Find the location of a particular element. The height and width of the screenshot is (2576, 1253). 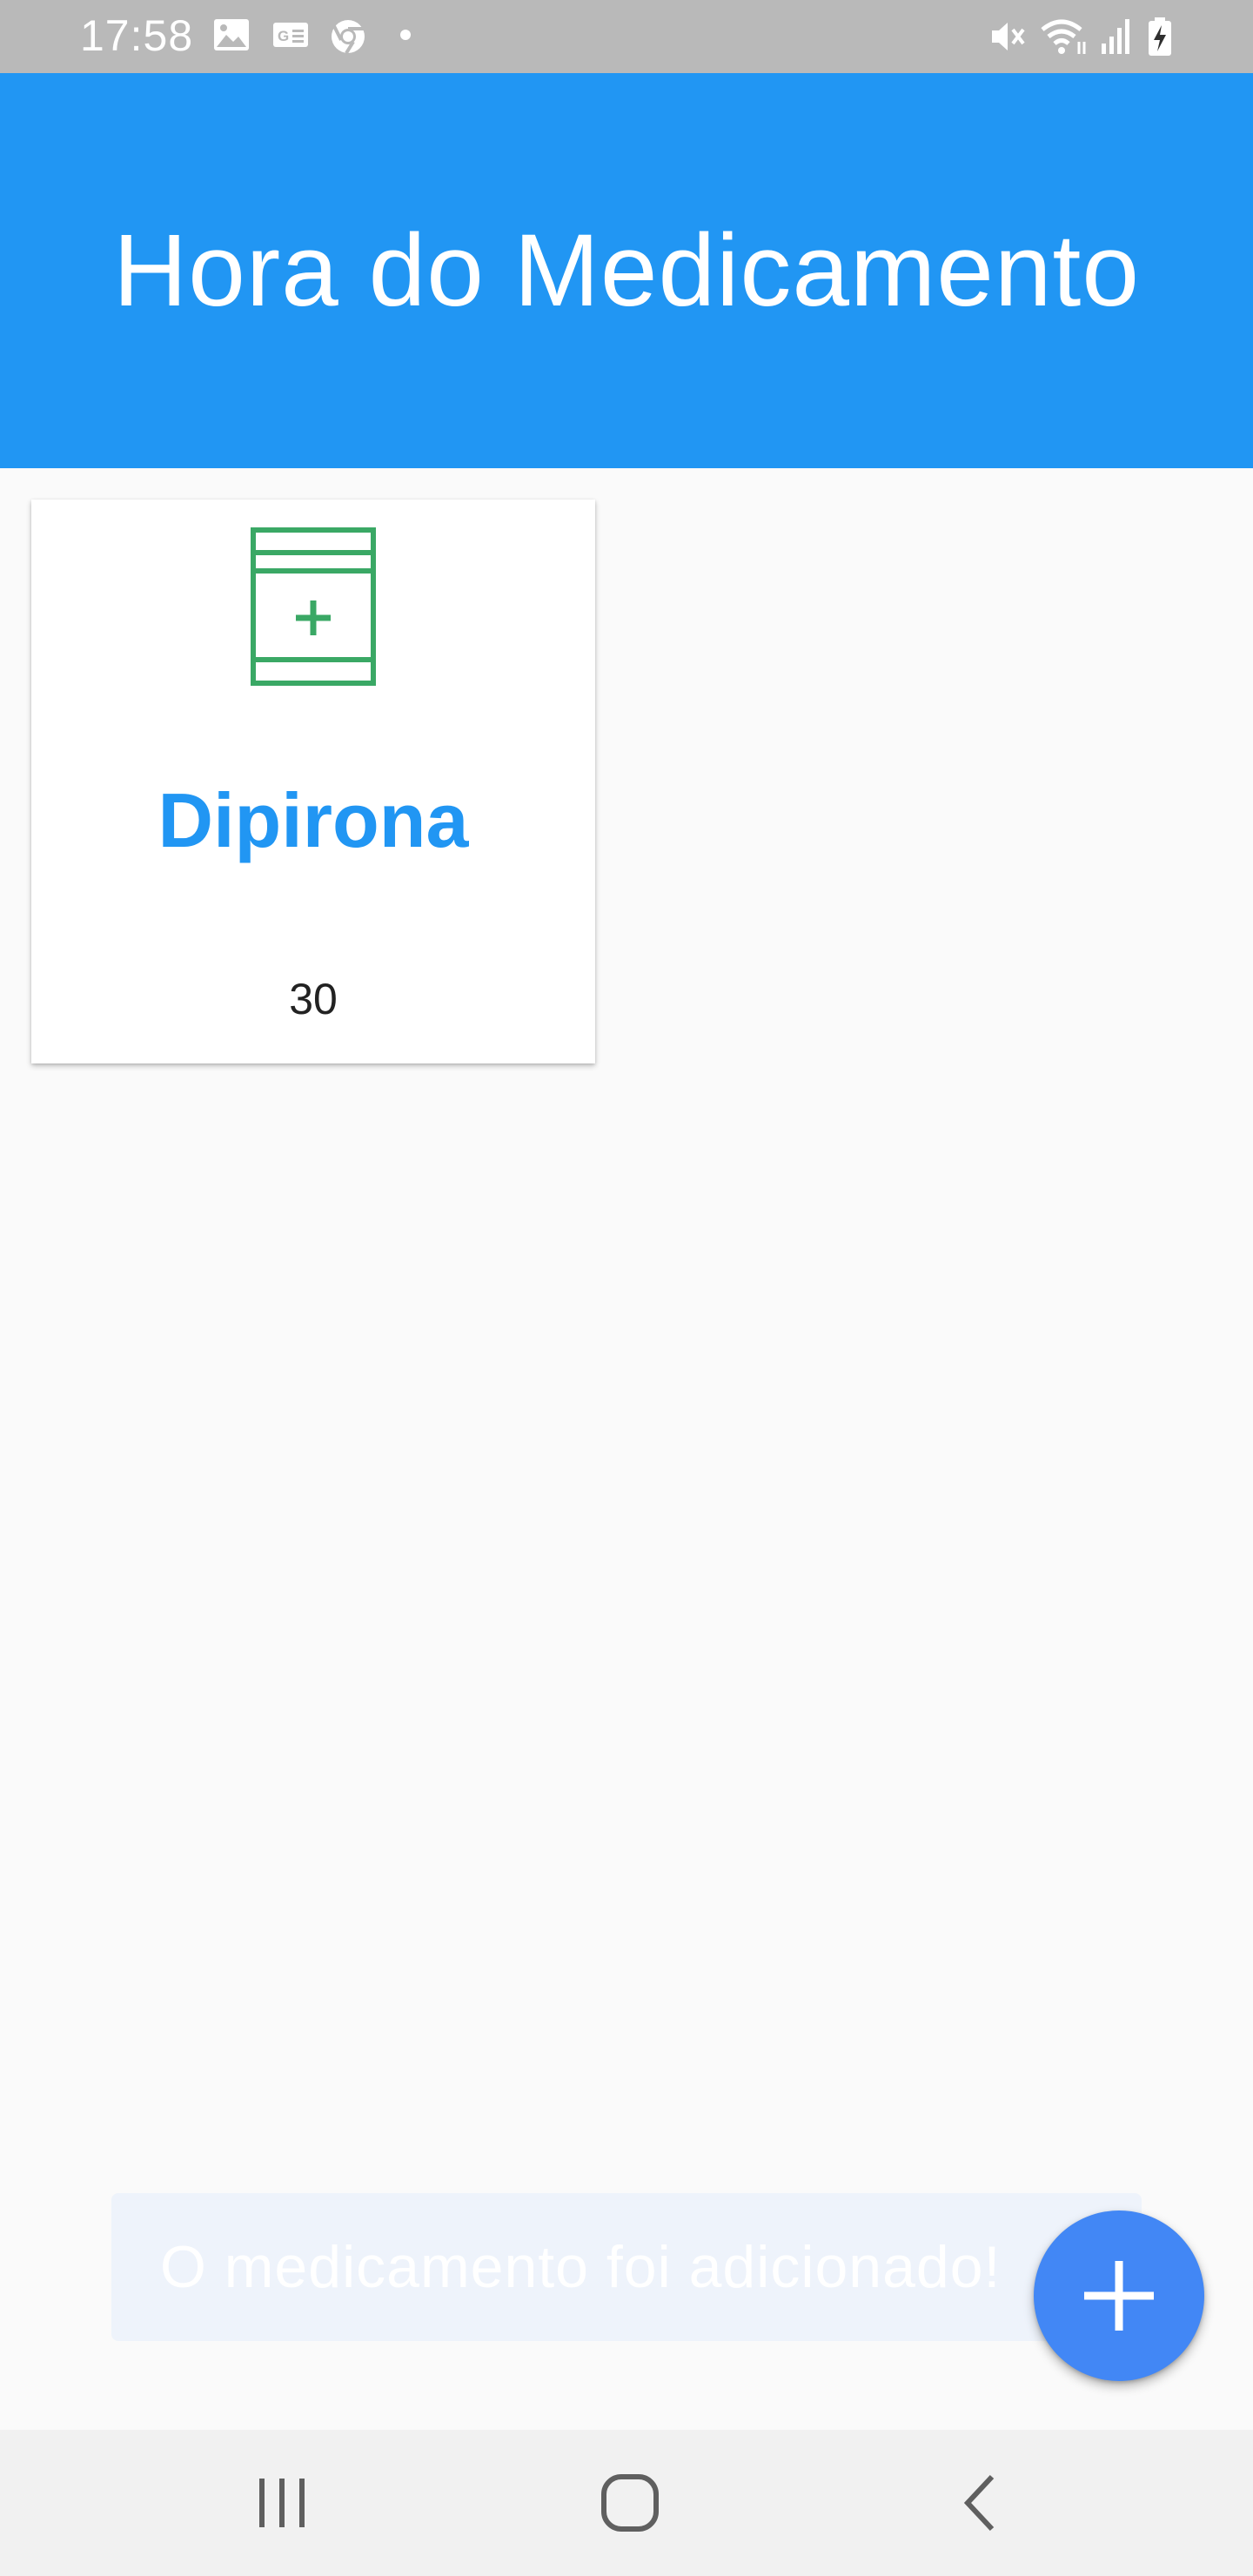

signal-icon is located at coordinates (1115, 37).